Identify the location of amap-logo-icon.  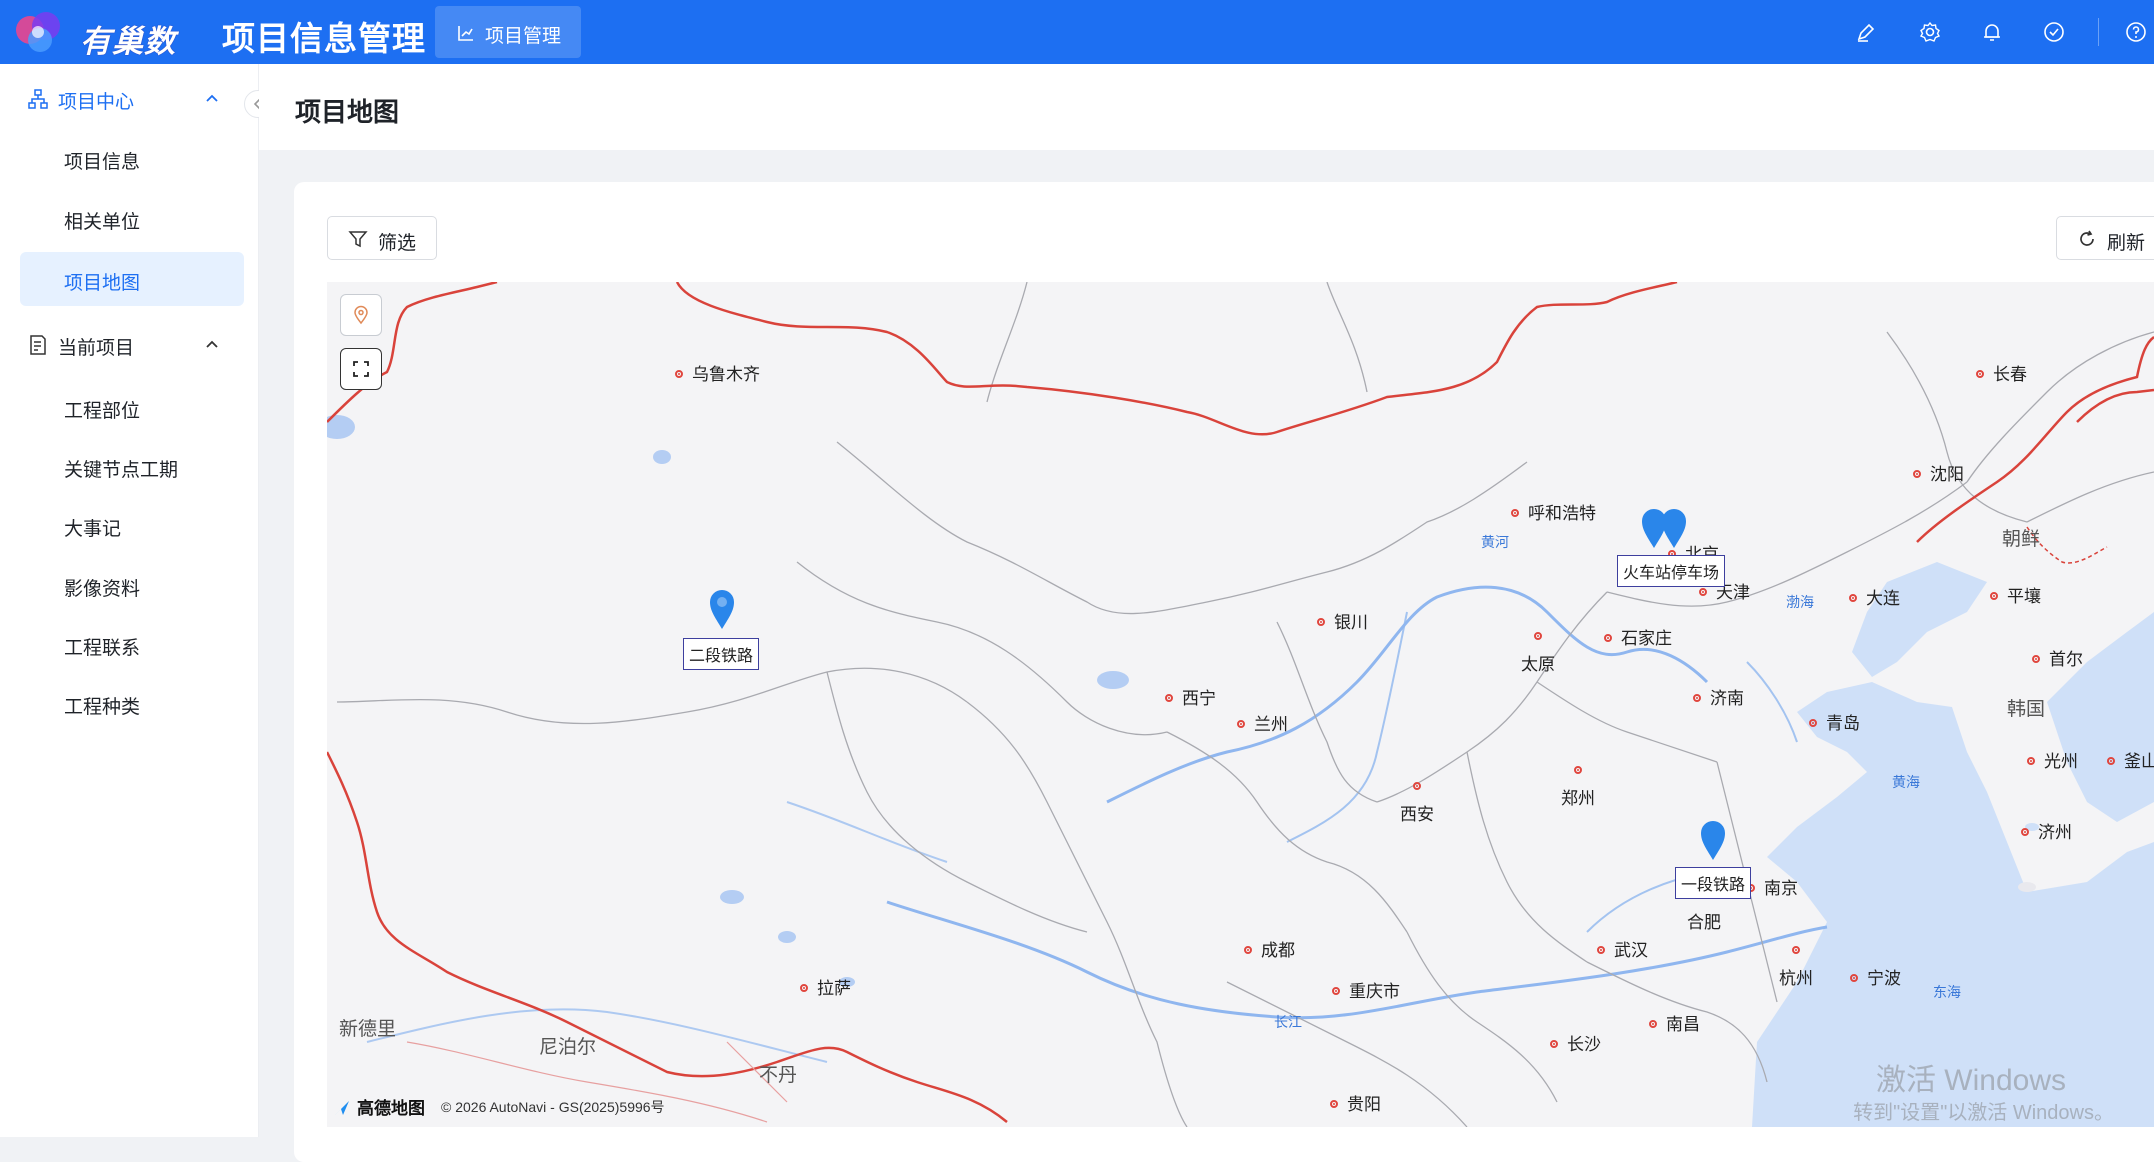
(342, 1108).